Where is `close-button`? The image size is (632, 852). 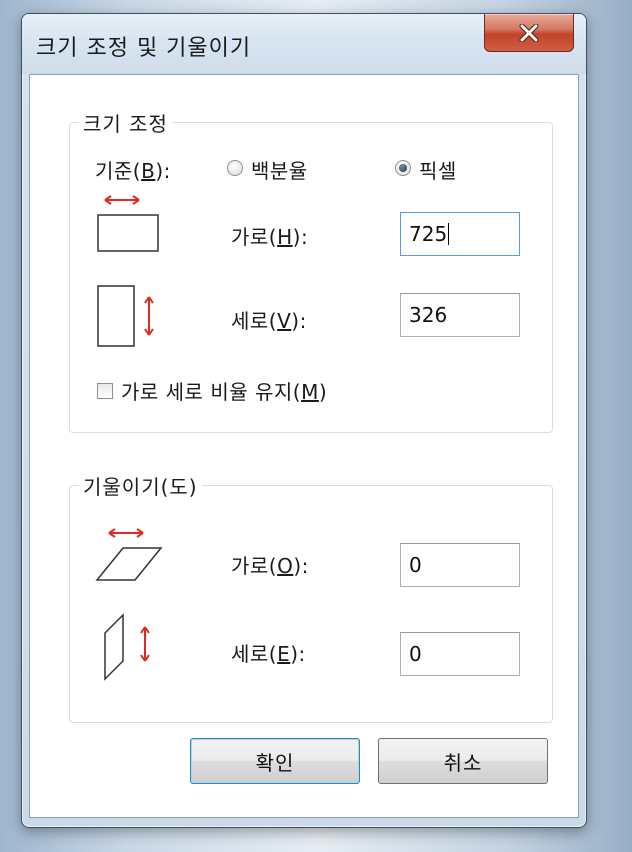
close-button is located at coordinates (529, 33).